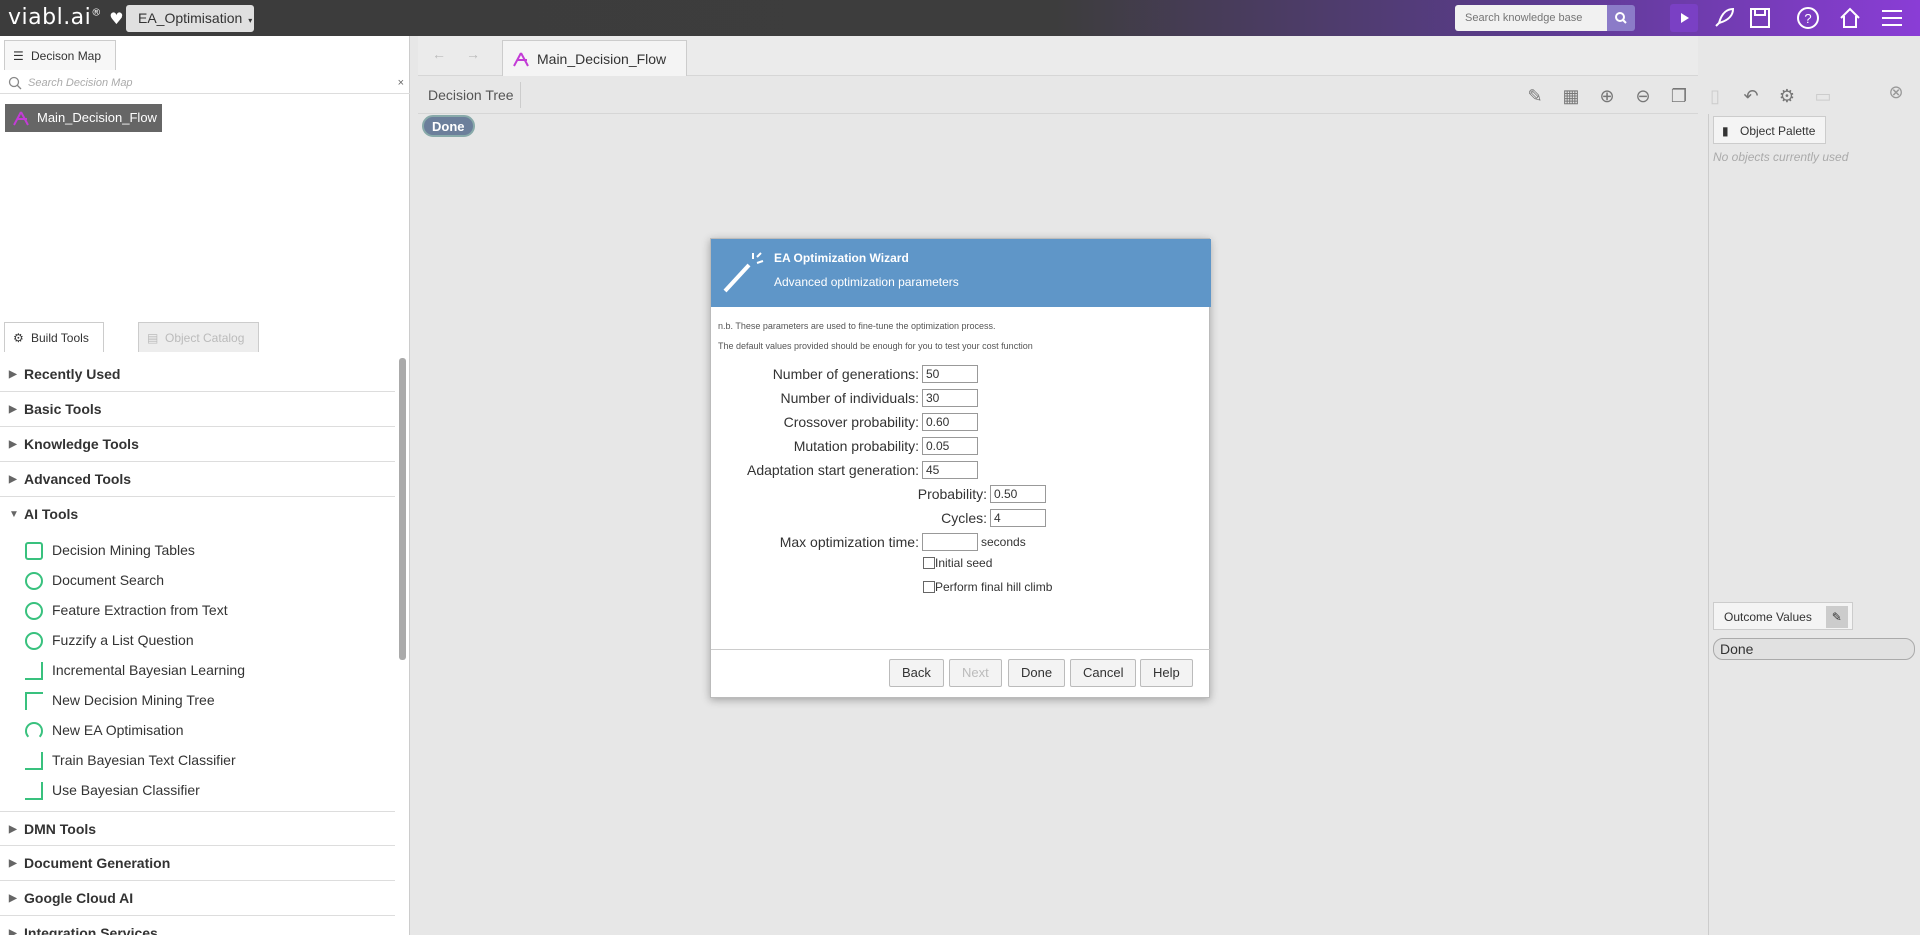  I want to click on save-icon, so click(1760, 18).